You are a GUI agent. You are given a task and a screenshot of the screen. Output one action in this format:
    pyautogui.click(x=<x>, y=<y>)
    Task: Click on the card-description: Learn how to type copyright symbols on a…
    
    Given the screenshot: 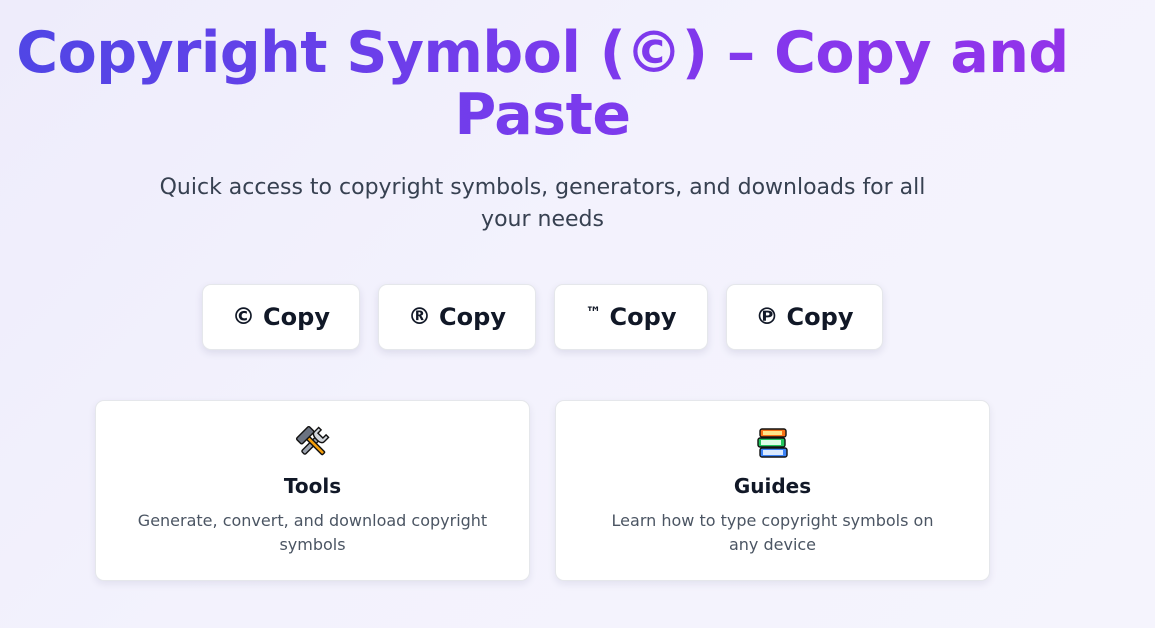 What is the action you would take?
    pyautogui.click(x=772, y=532)
    